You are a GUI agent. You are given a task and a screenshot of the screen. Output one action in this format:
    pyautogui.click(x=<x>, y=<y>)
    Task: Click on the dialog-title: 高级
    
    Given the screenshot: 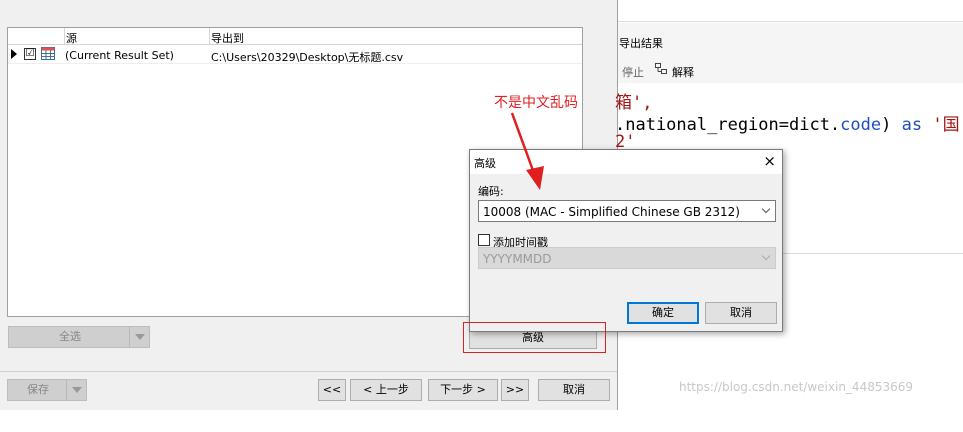 What is the action you would take?
    pyautogui.click(x=485, y=163)
    